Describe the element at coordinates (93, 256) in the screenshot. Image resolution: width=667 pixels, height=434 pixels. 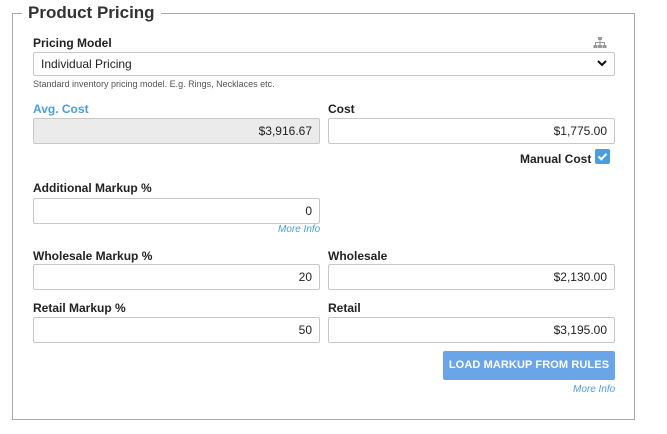
I see `wholesale-markup-label: Wholesale Markup %` at that location.